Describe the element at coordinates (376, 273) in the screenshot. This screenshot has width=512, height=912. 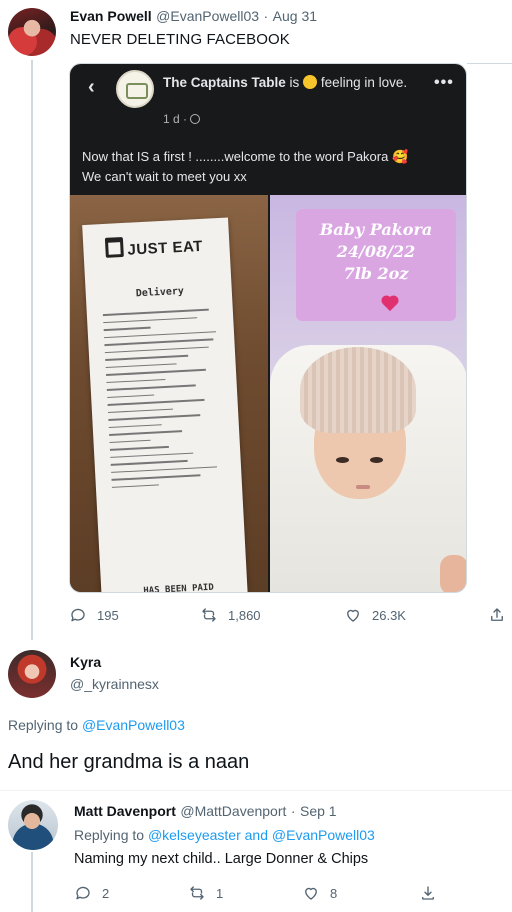
I see `sign-line: 7lb 2oz` at that location.